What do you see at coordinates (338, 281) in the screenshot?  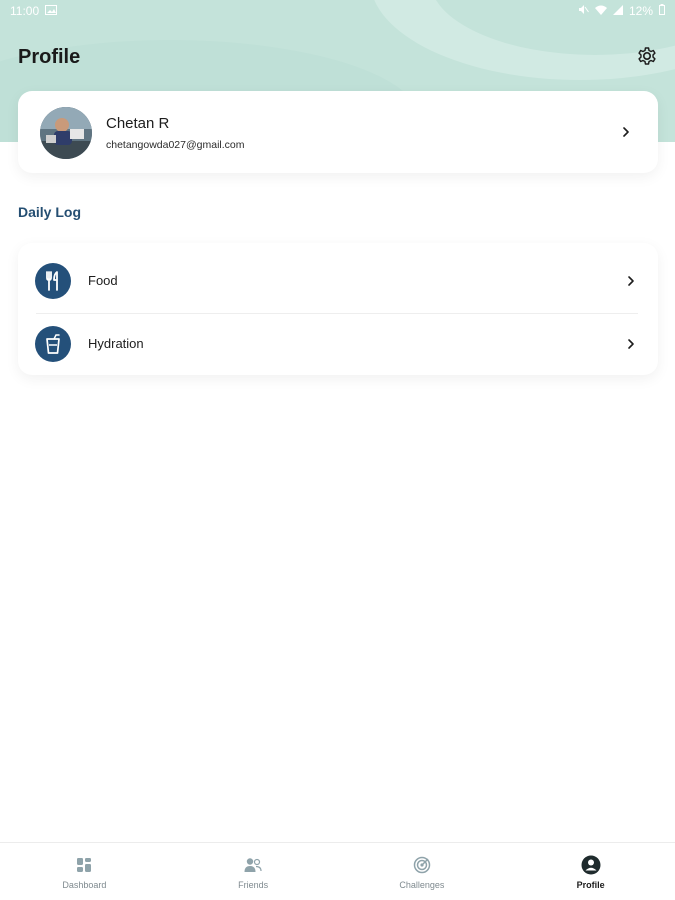 I see `log-item-food: Food` at bounding box center [338, 281].